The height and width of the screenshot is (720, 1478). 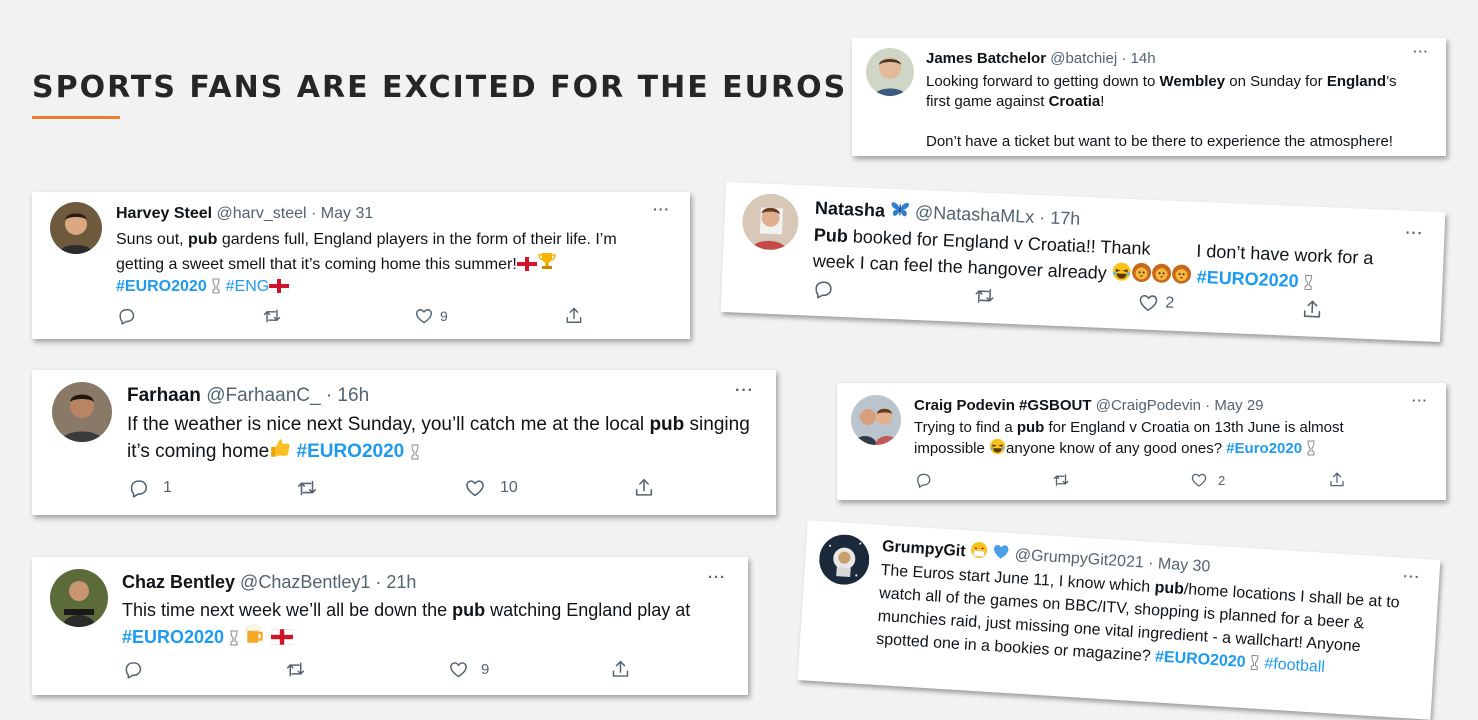 I want to click on tweet-time: · May 31, so click(x=342, y=213).